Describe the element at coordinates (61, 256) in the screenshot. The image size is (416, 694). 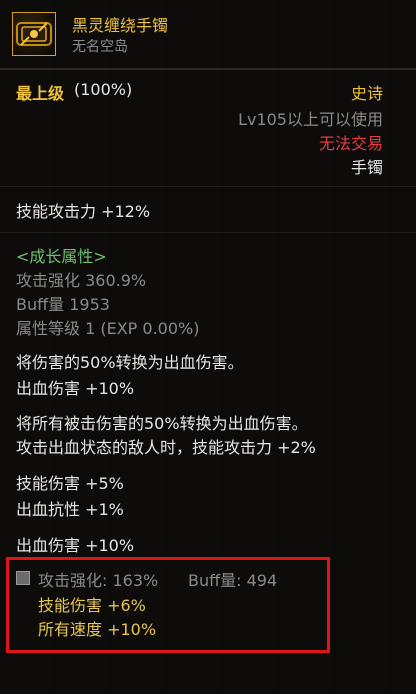
I see `growth-title: <成长属性>` at that location.